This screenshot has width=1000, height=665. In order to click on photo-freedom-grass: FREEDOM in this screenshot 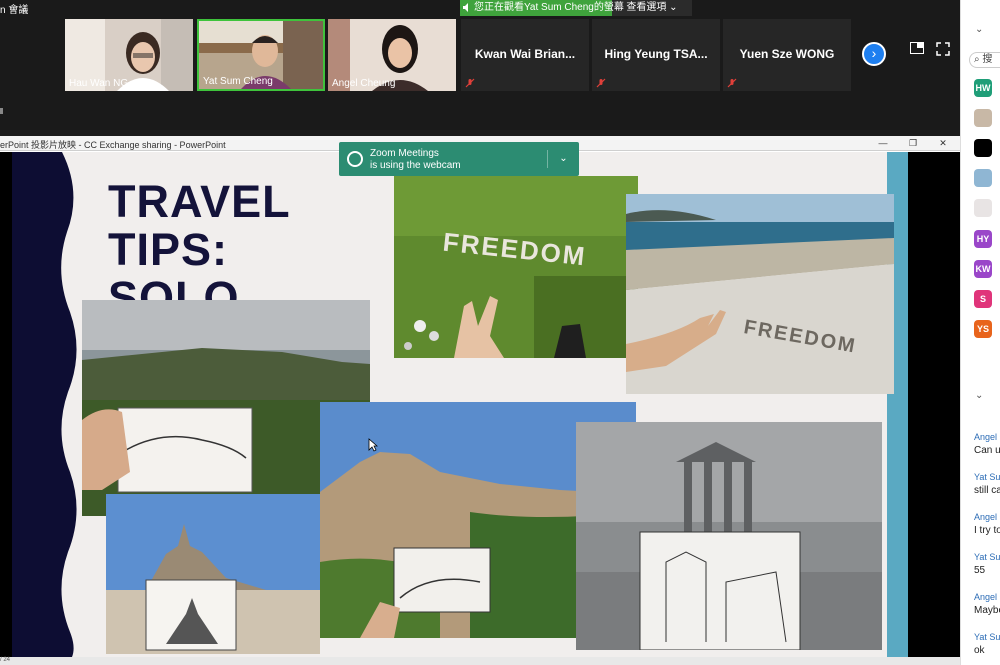, I will do `click(516, 267)`.